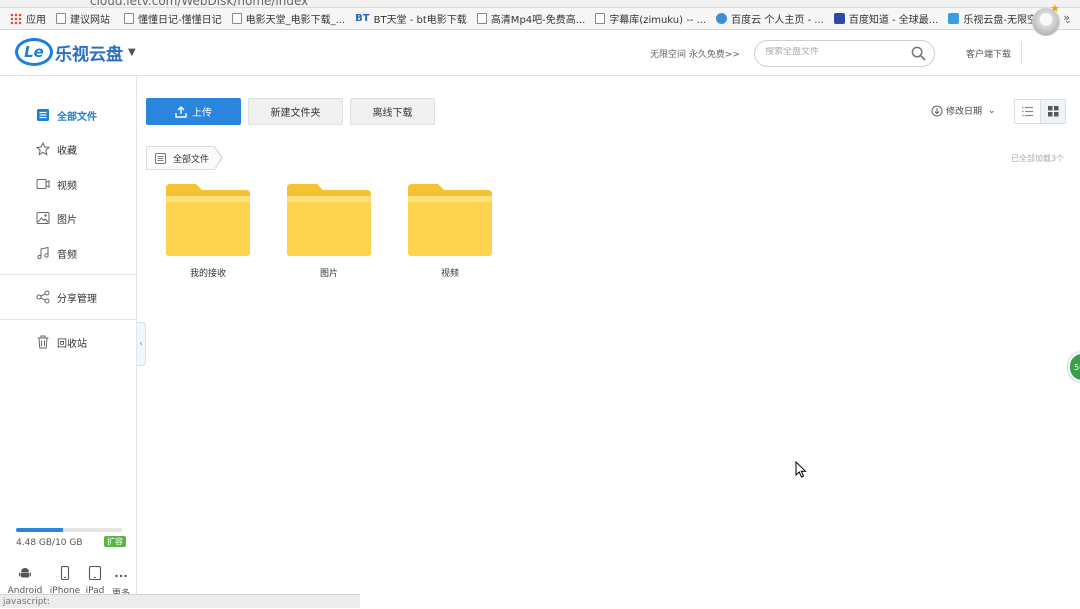  I want to click on header-divider, so click(1021, 53).